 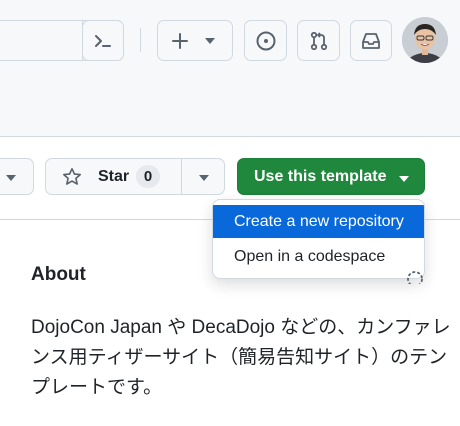 I want to click on nav-divider, so click(x=140, y=40).